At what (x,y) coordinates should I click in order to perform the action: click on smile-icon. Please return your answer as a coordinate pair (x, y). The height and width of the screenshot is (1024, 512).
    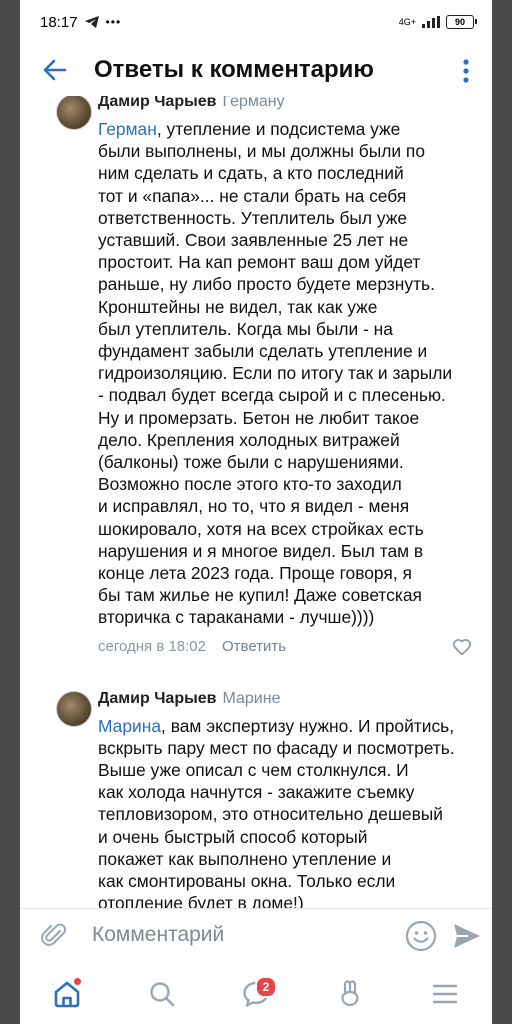
    Looking at the image, I should click on (421, 936).